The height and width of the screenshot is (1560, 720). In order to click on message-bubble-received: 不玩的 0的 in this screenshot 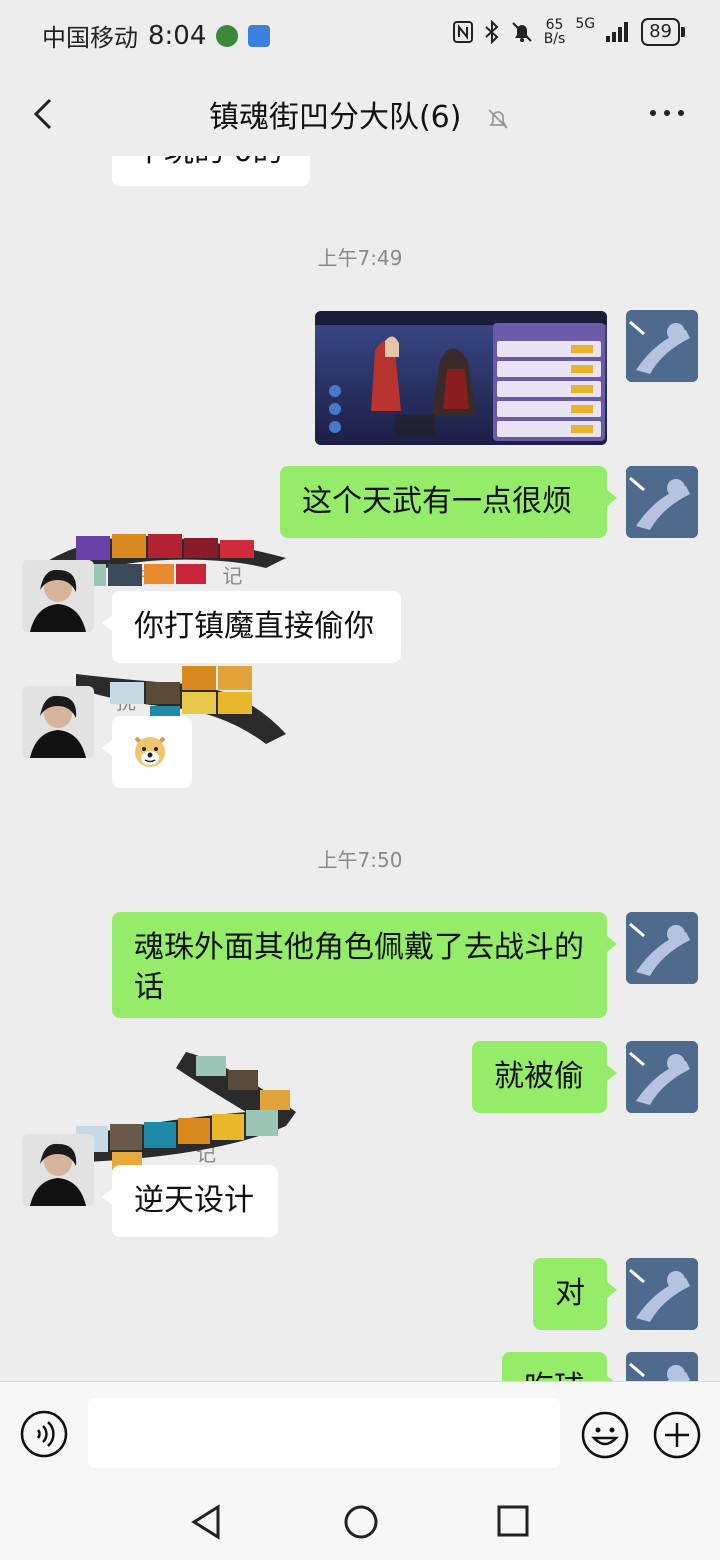, I will do `click(211, 171)`.